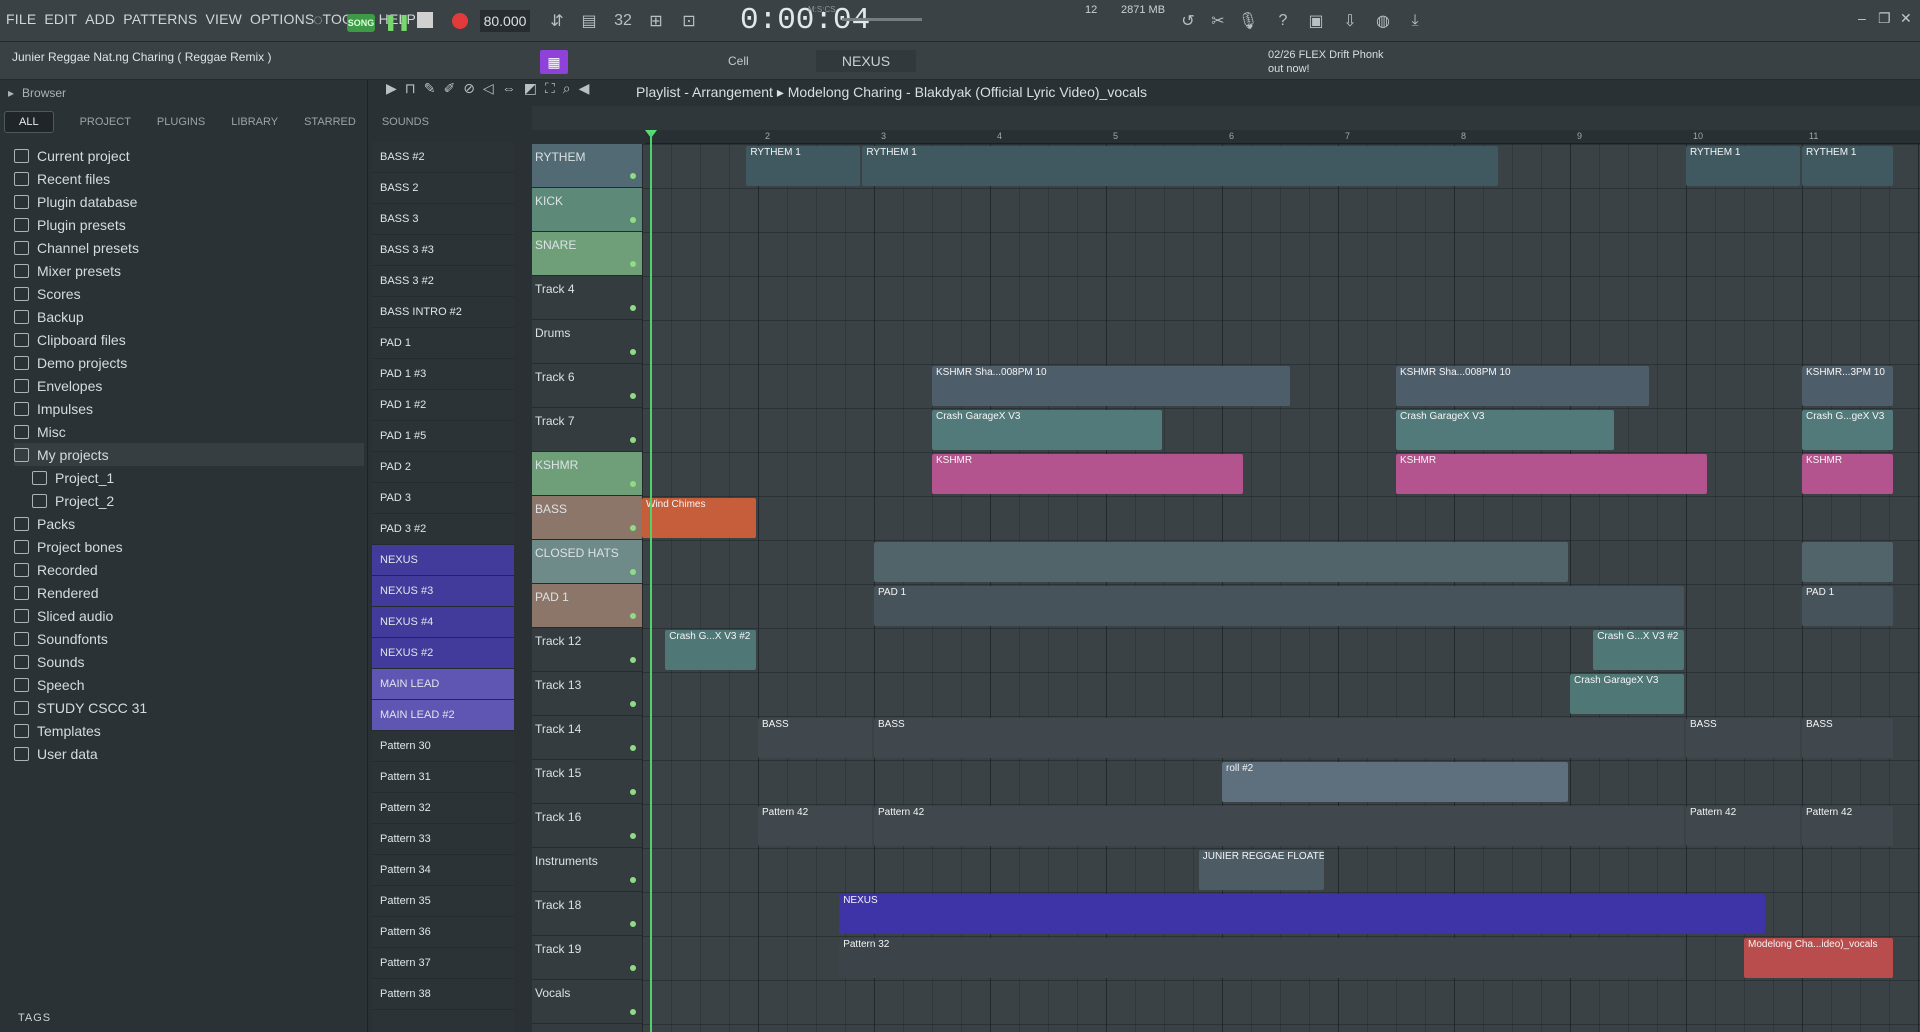  Describe the element at coordinates (189, 270) in the screenshot. I see `browser-item-mixer-presets: Mixer presets` at that location.